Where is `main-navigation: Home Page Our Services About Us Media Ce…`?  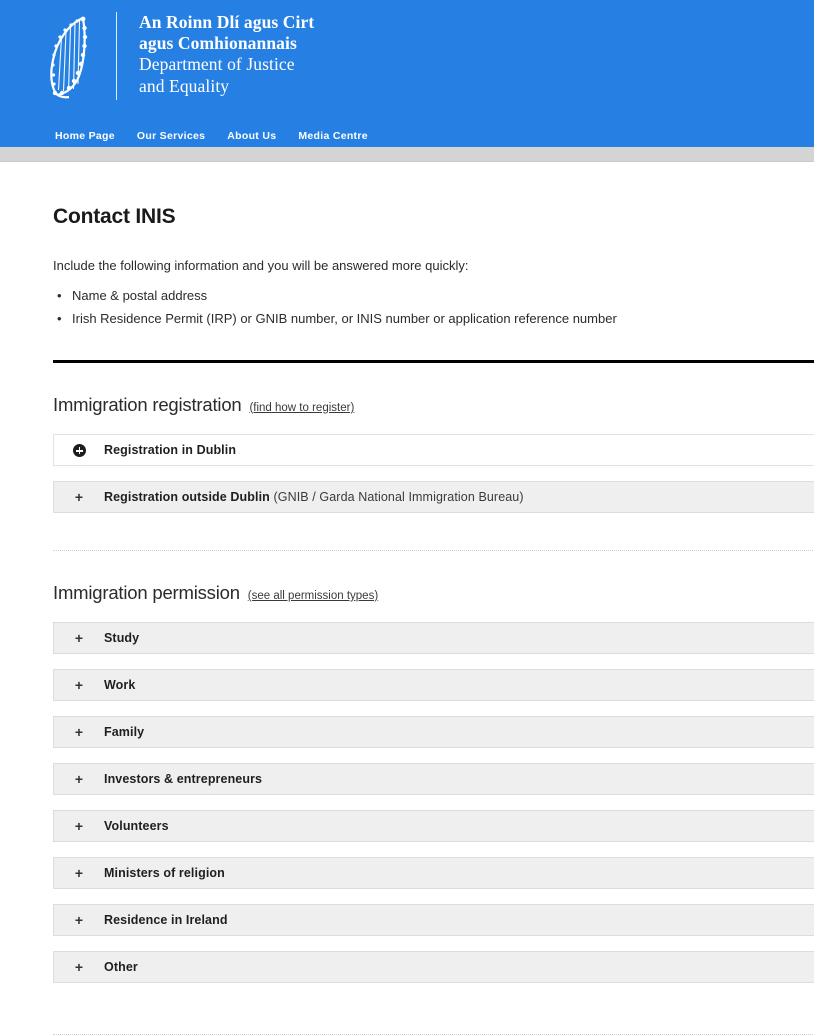 main-navigation: Home Page Our Services About Us Media Ce… is located at coordinates (184, 136).